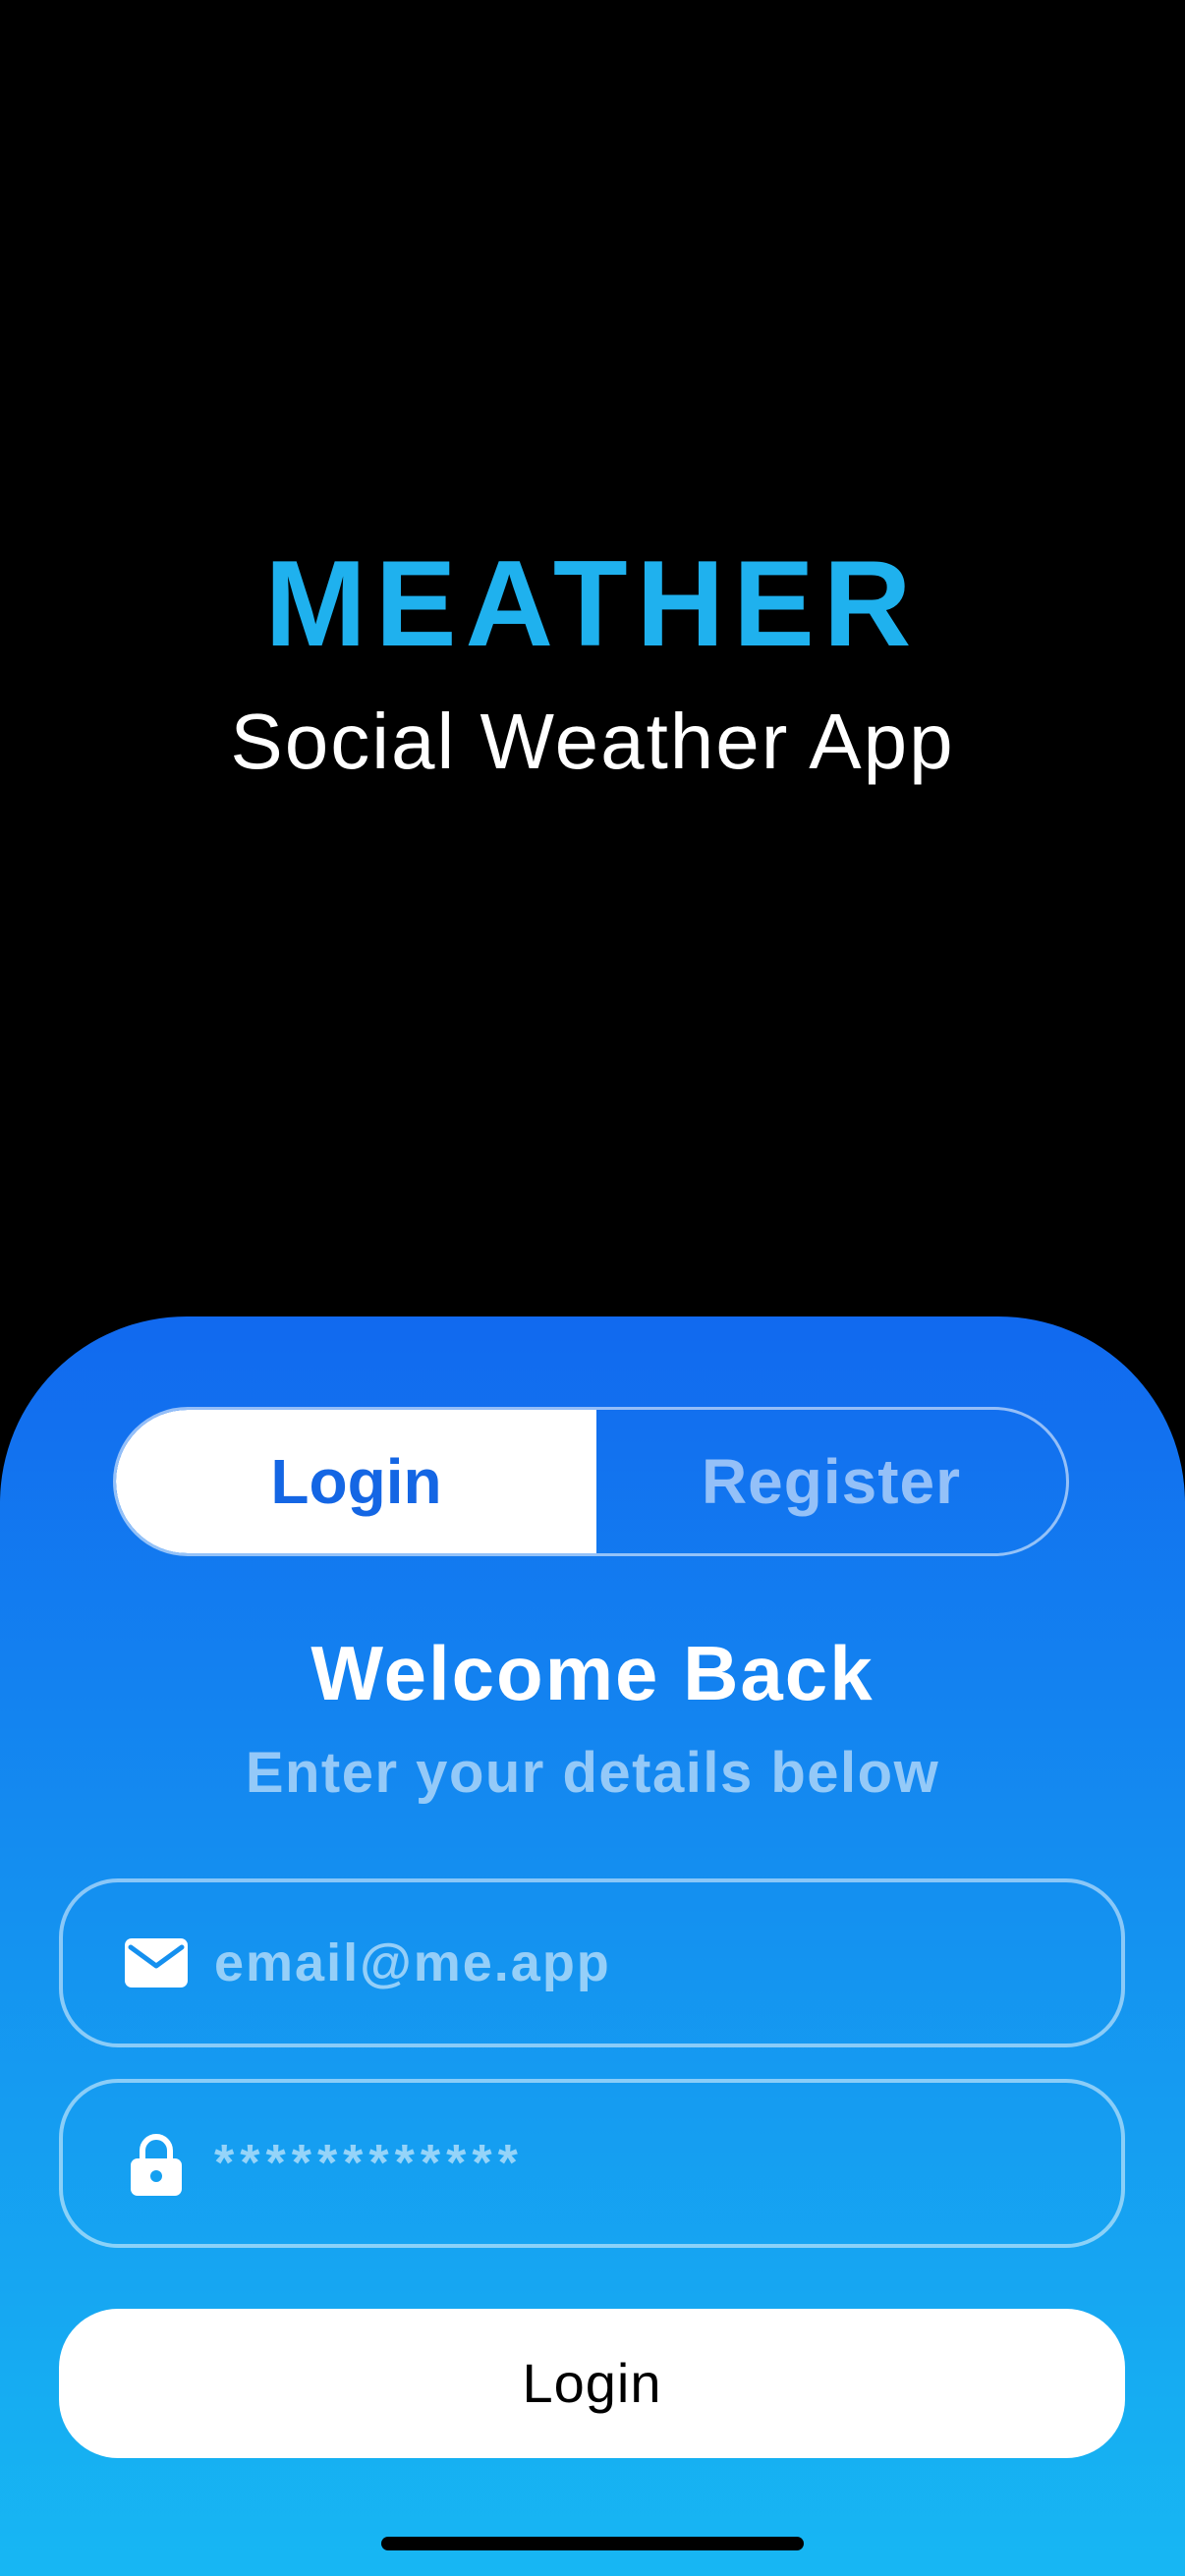 This screenshot has height=2576, width=1185. Describe the element at coordinates (592, 2383) in the screenshot. I see `login-button: Login` at that location.